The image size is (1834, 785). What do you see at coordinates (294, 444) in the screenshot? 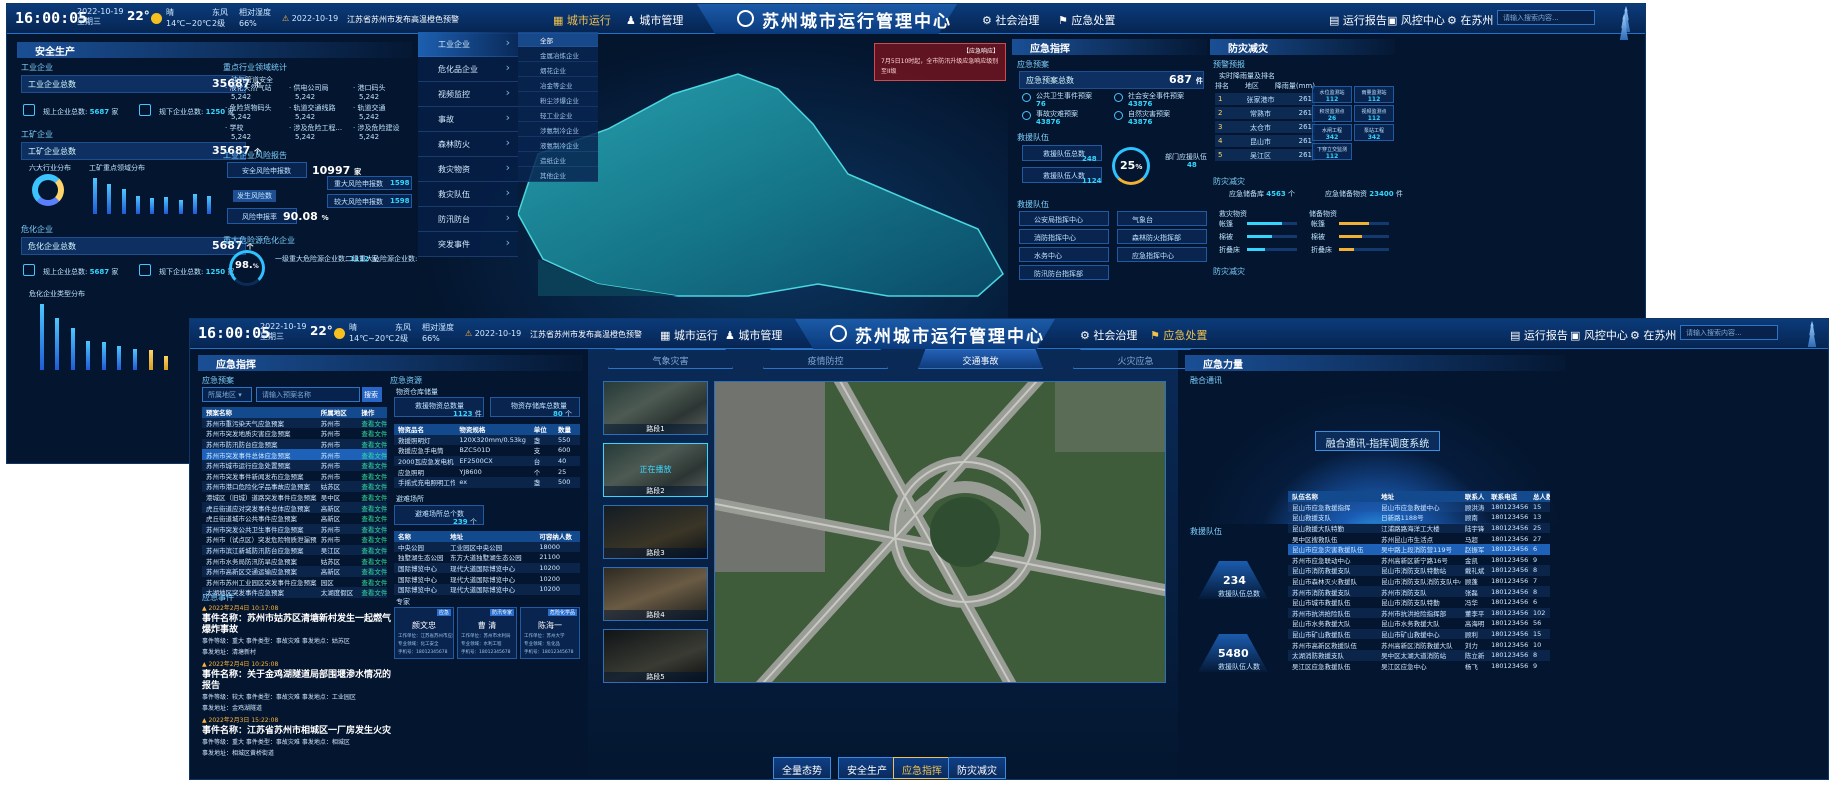
I see `table-row: 苏州市防汛防台应急预案 苏州市 查看文件` at bounding box center [294, 444].